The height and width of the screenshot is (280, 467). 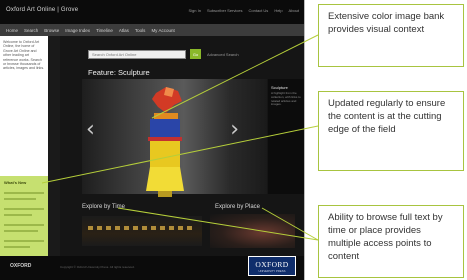 I want to click on sculpture-image, so click(x=166, y=142).